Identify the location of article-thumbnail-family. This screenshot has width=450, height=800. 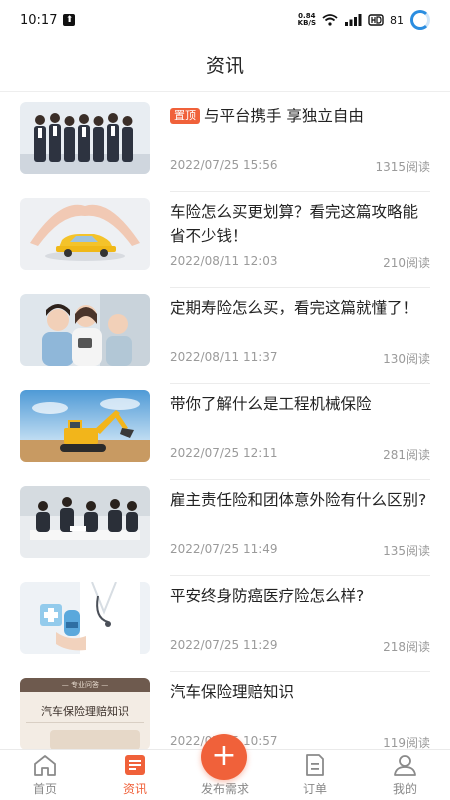
(85, 330).